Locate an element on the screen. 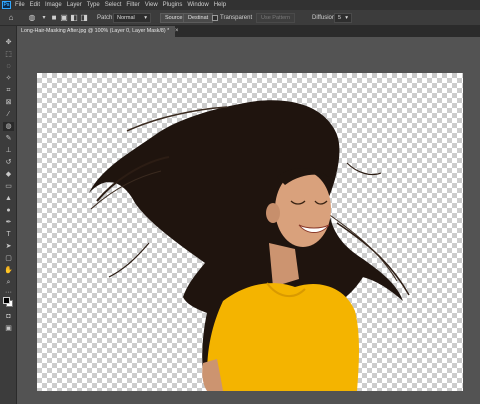  gradient-tool-icon: ▭ is located at coordinates (8, 186).